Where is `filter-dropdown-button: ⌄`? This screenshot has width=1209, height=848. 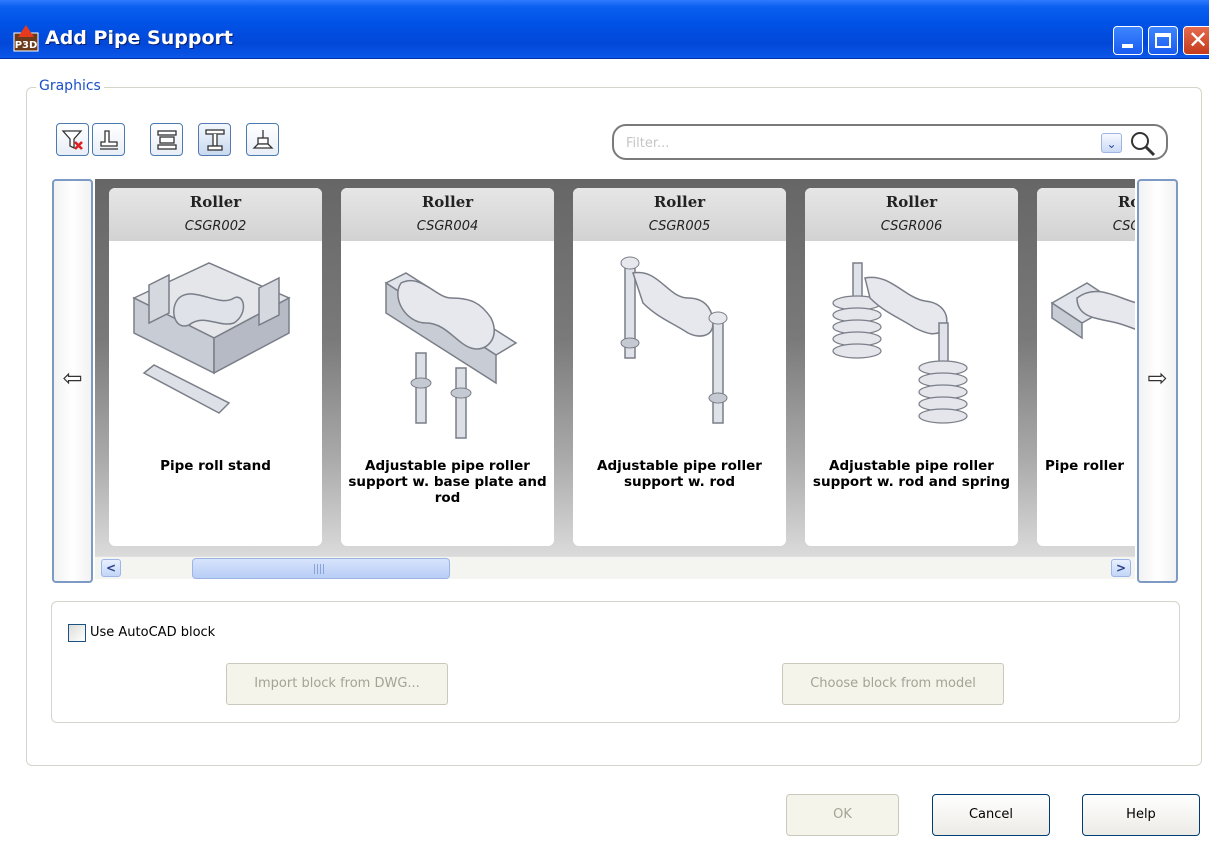
filter-dropdown-button: ⌄ is located at coordinates (1111, 143).